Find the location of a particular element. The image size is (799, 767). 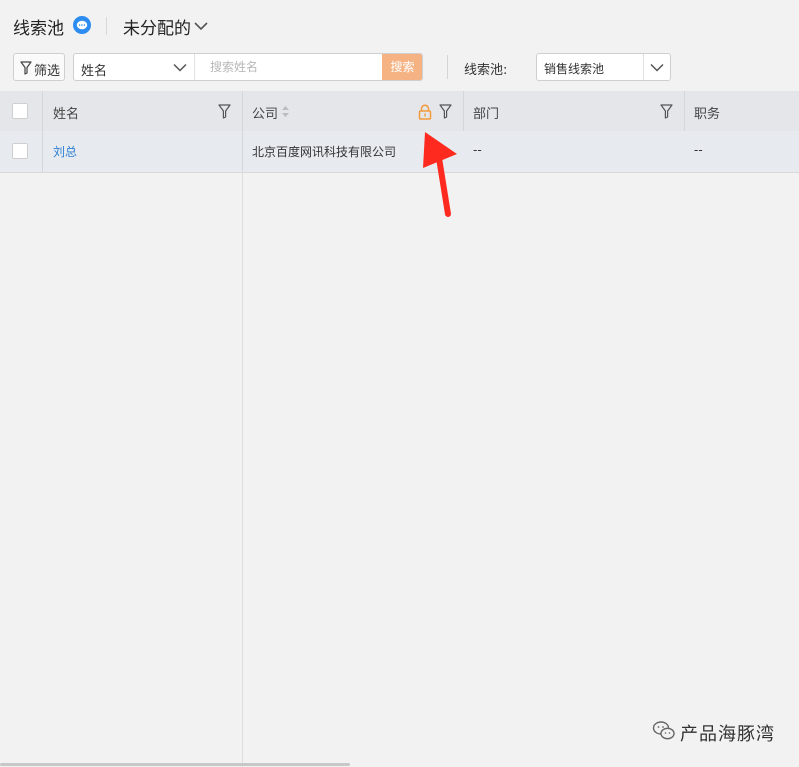

lead-name-link: 刘总 is located at coordinates (65, 151).